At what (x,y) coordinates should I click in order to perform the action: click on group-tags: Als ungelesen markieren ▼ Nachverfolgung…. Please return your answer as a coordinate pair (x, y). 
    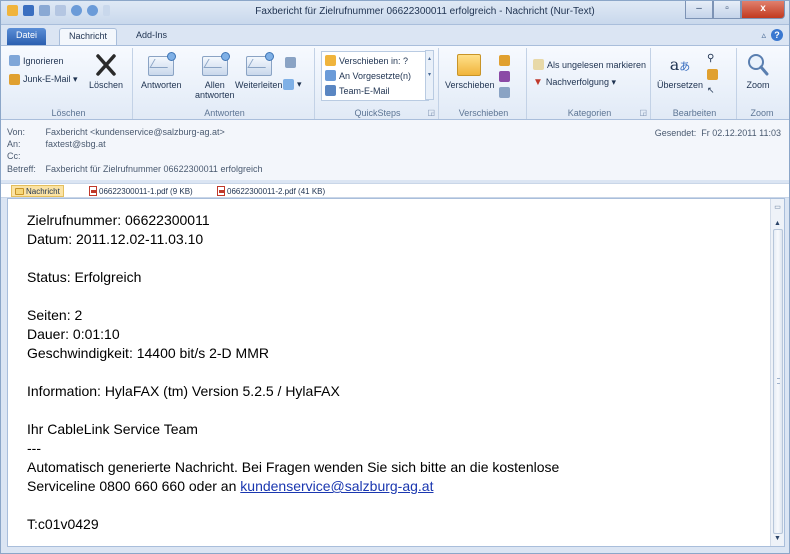
    Looking at the image, I should click on (590, 83).